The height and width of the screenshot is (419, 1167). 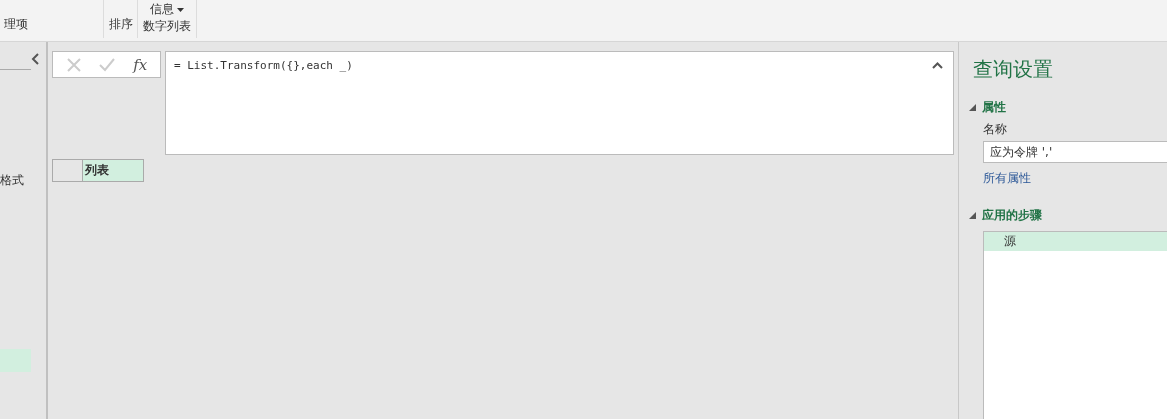 I want to click on ribbon-group-label: 理项, so click(x=16, y=24).